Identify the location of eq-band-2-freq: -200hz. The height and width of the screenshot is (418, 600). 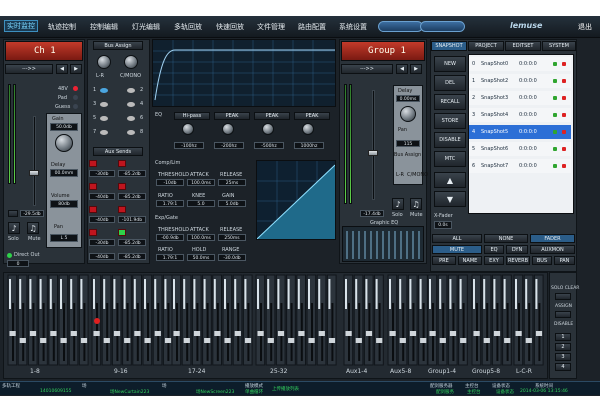
(229, 145).